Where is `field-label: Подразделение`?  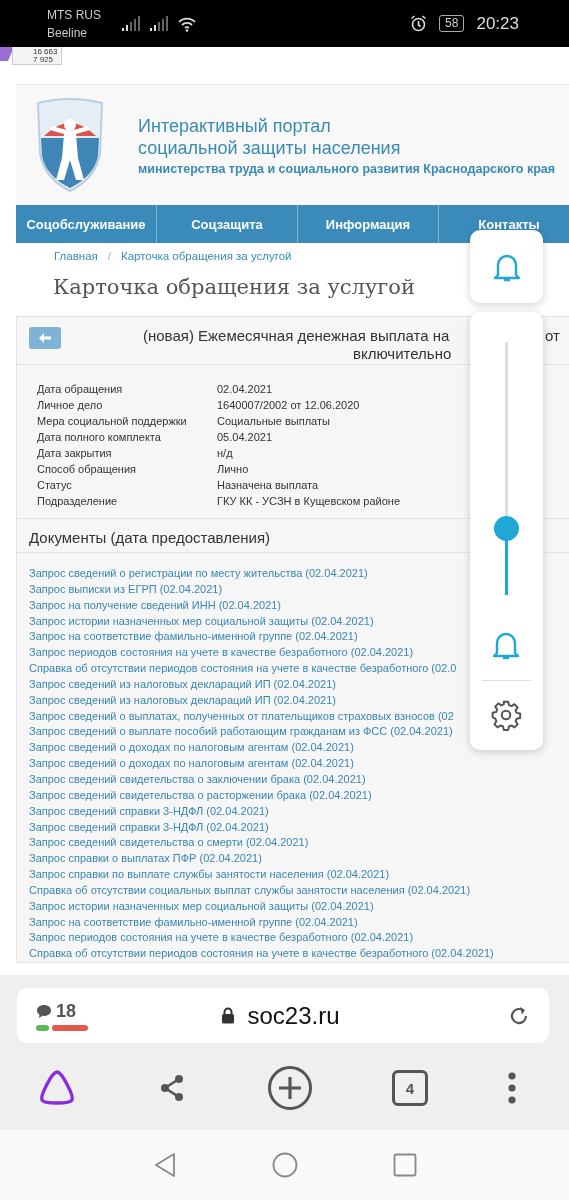
field-label: Подразделение is located at coordinates (78, 501).